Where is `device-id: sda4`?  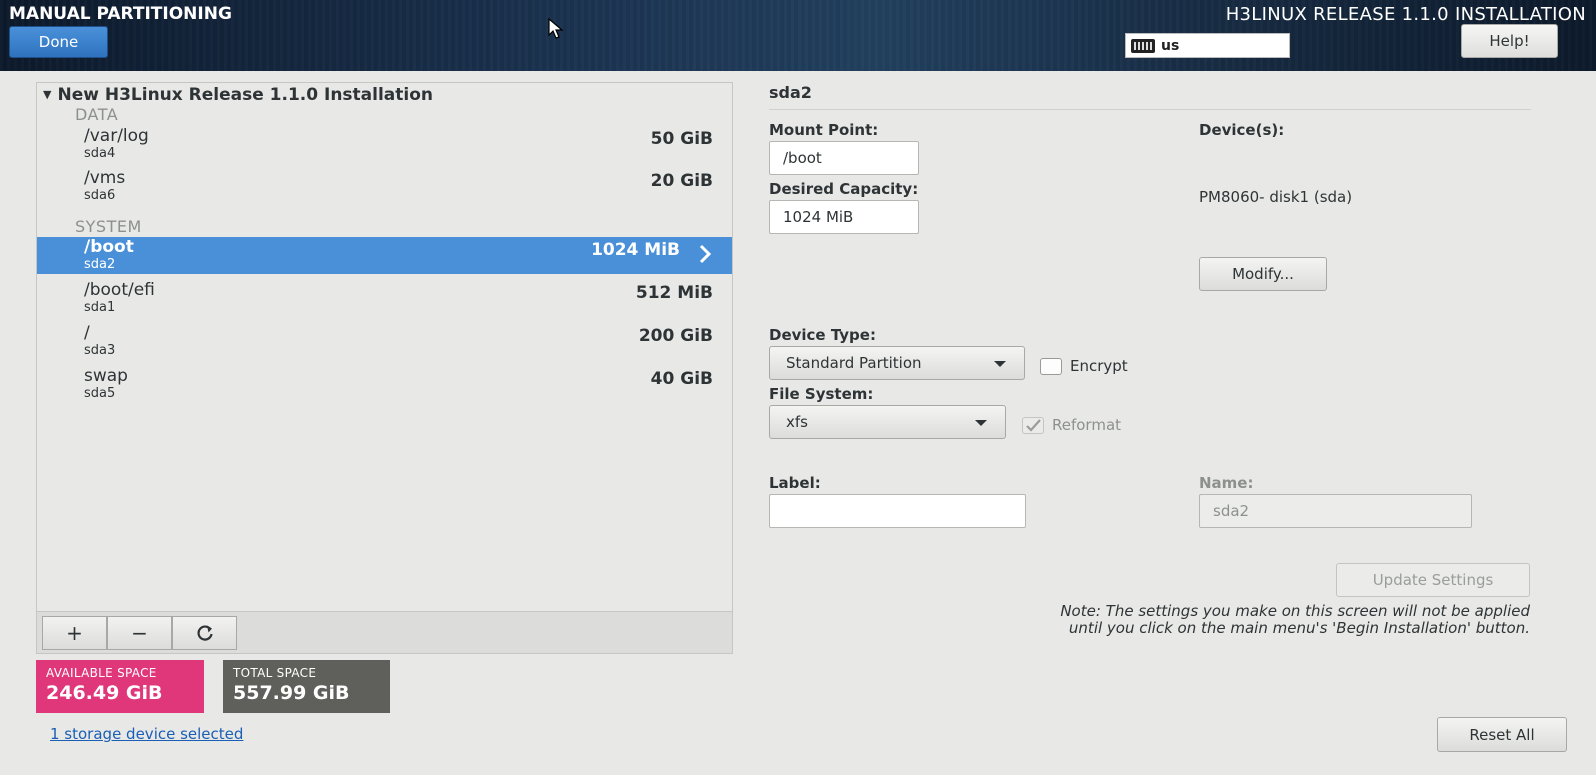 device-id: sda4 is located at coordinates (100, 153).